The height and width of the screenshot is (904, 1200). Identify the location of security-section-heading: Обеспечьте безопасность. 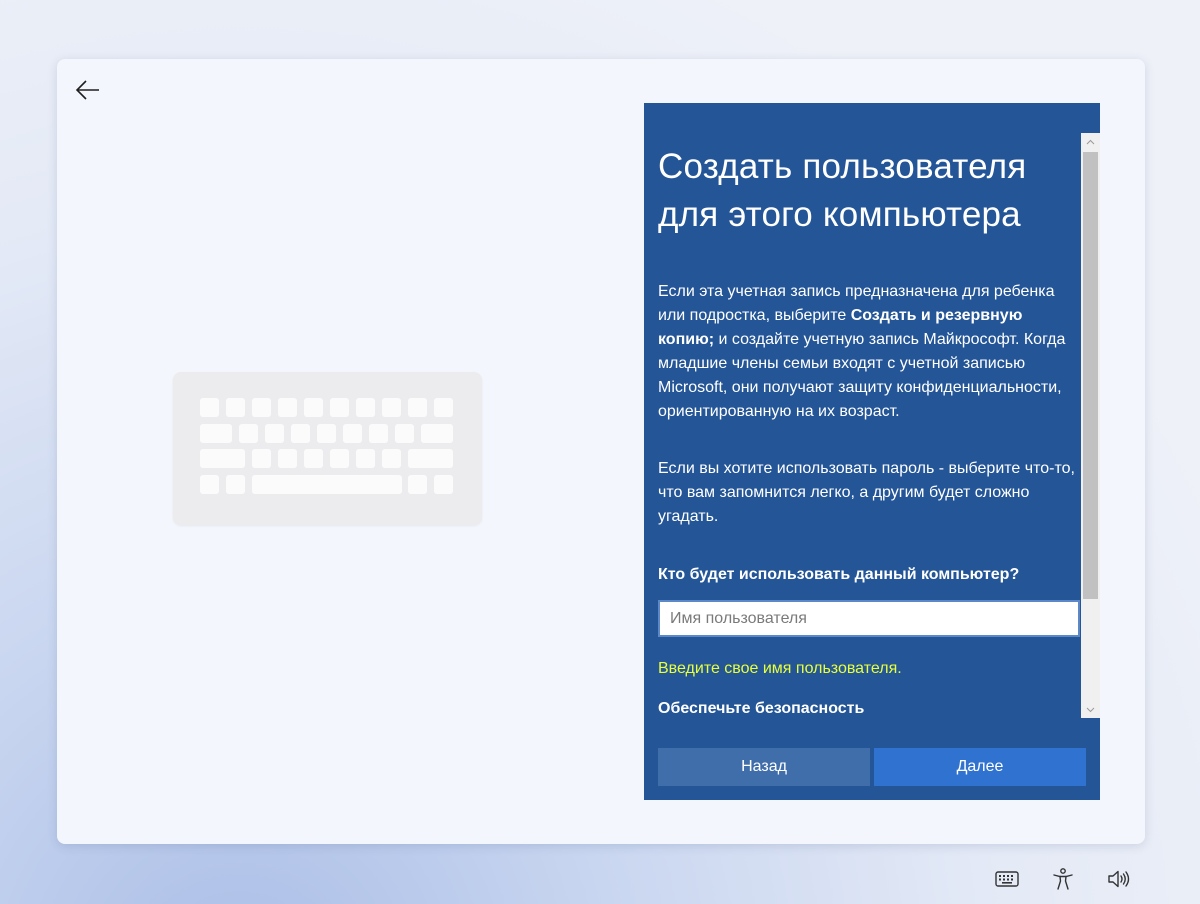
(761, 708).